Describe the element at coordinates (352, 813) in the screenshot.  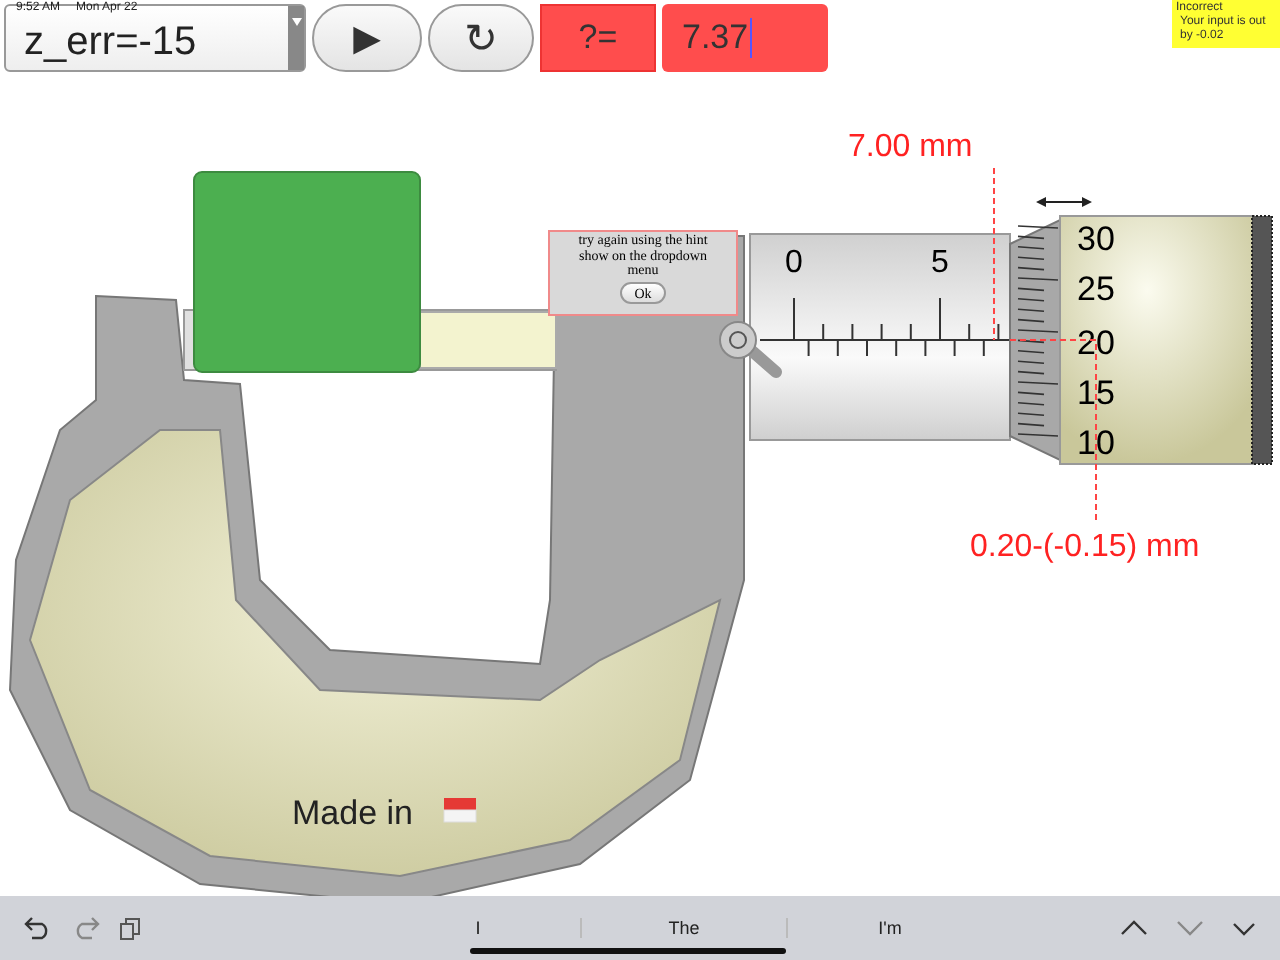
I see `made-in-label: Made in` at that location.